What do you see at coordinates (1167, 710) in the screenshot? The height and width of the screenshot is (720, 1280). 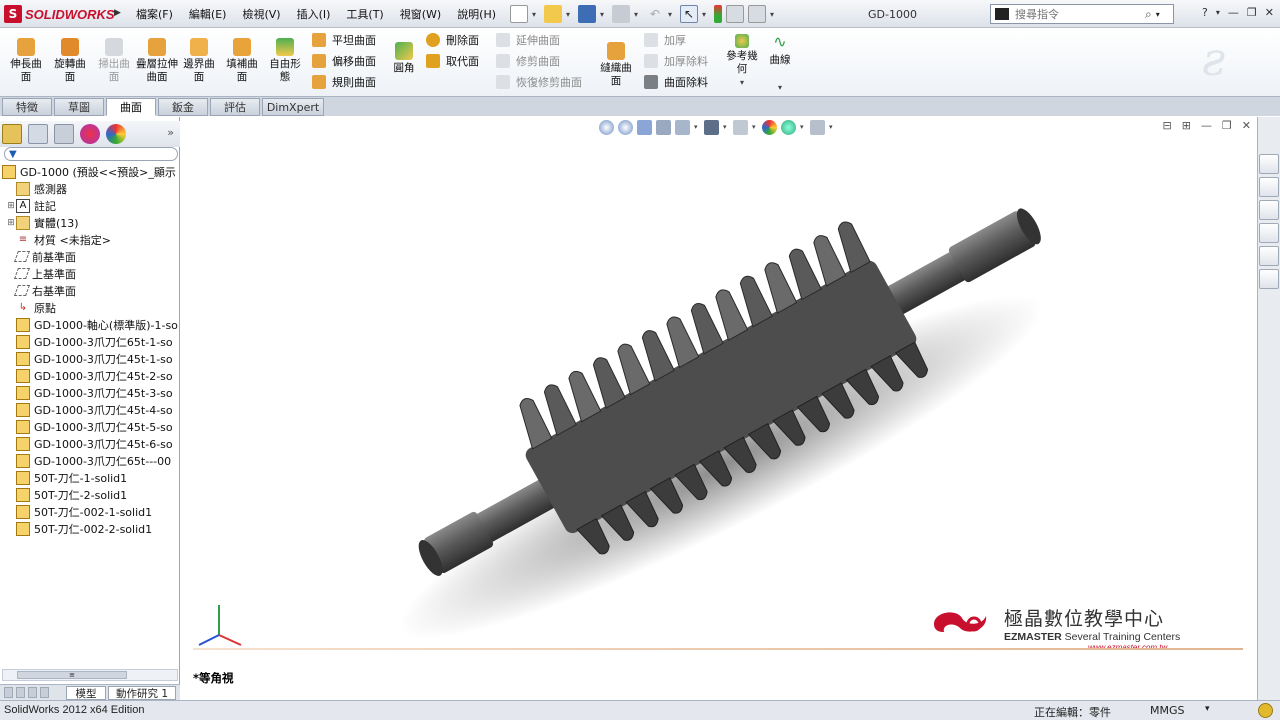 I see `units-selector: MMGS` at bounding box center [1167, 710].